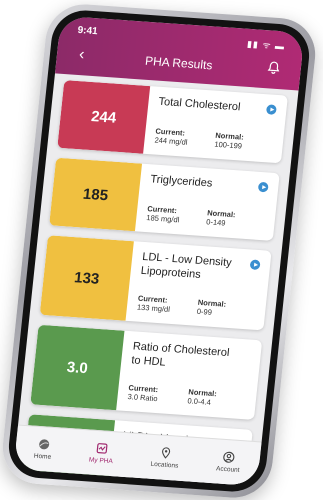  Describe the element at coordinates (165, 453) in the screenshot. I see `location-pin-icon` at that location.